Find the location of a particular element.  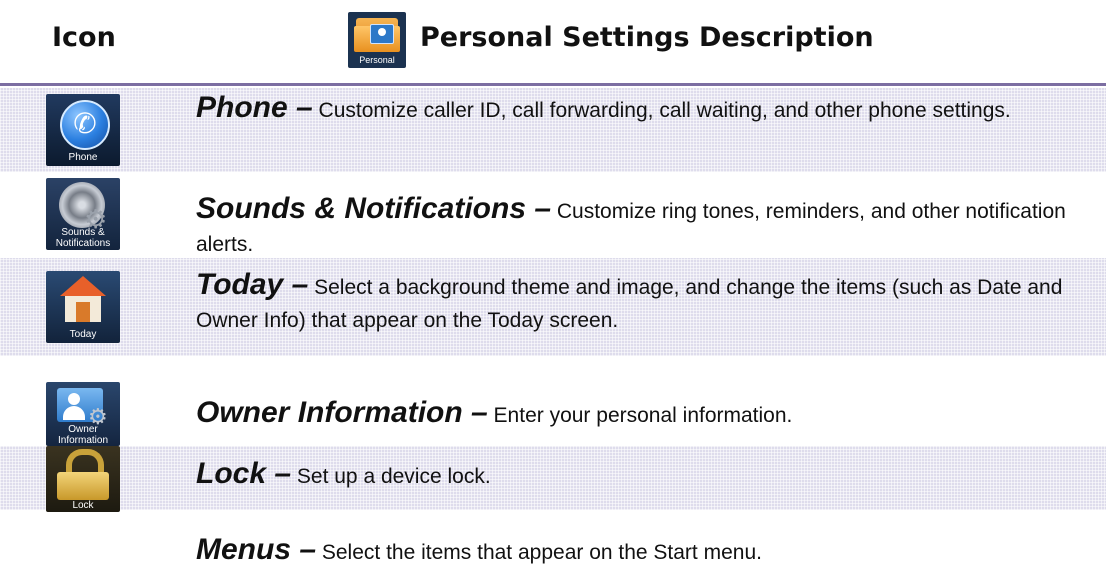

folder-label: Personal is located at coordinates (377, 60).